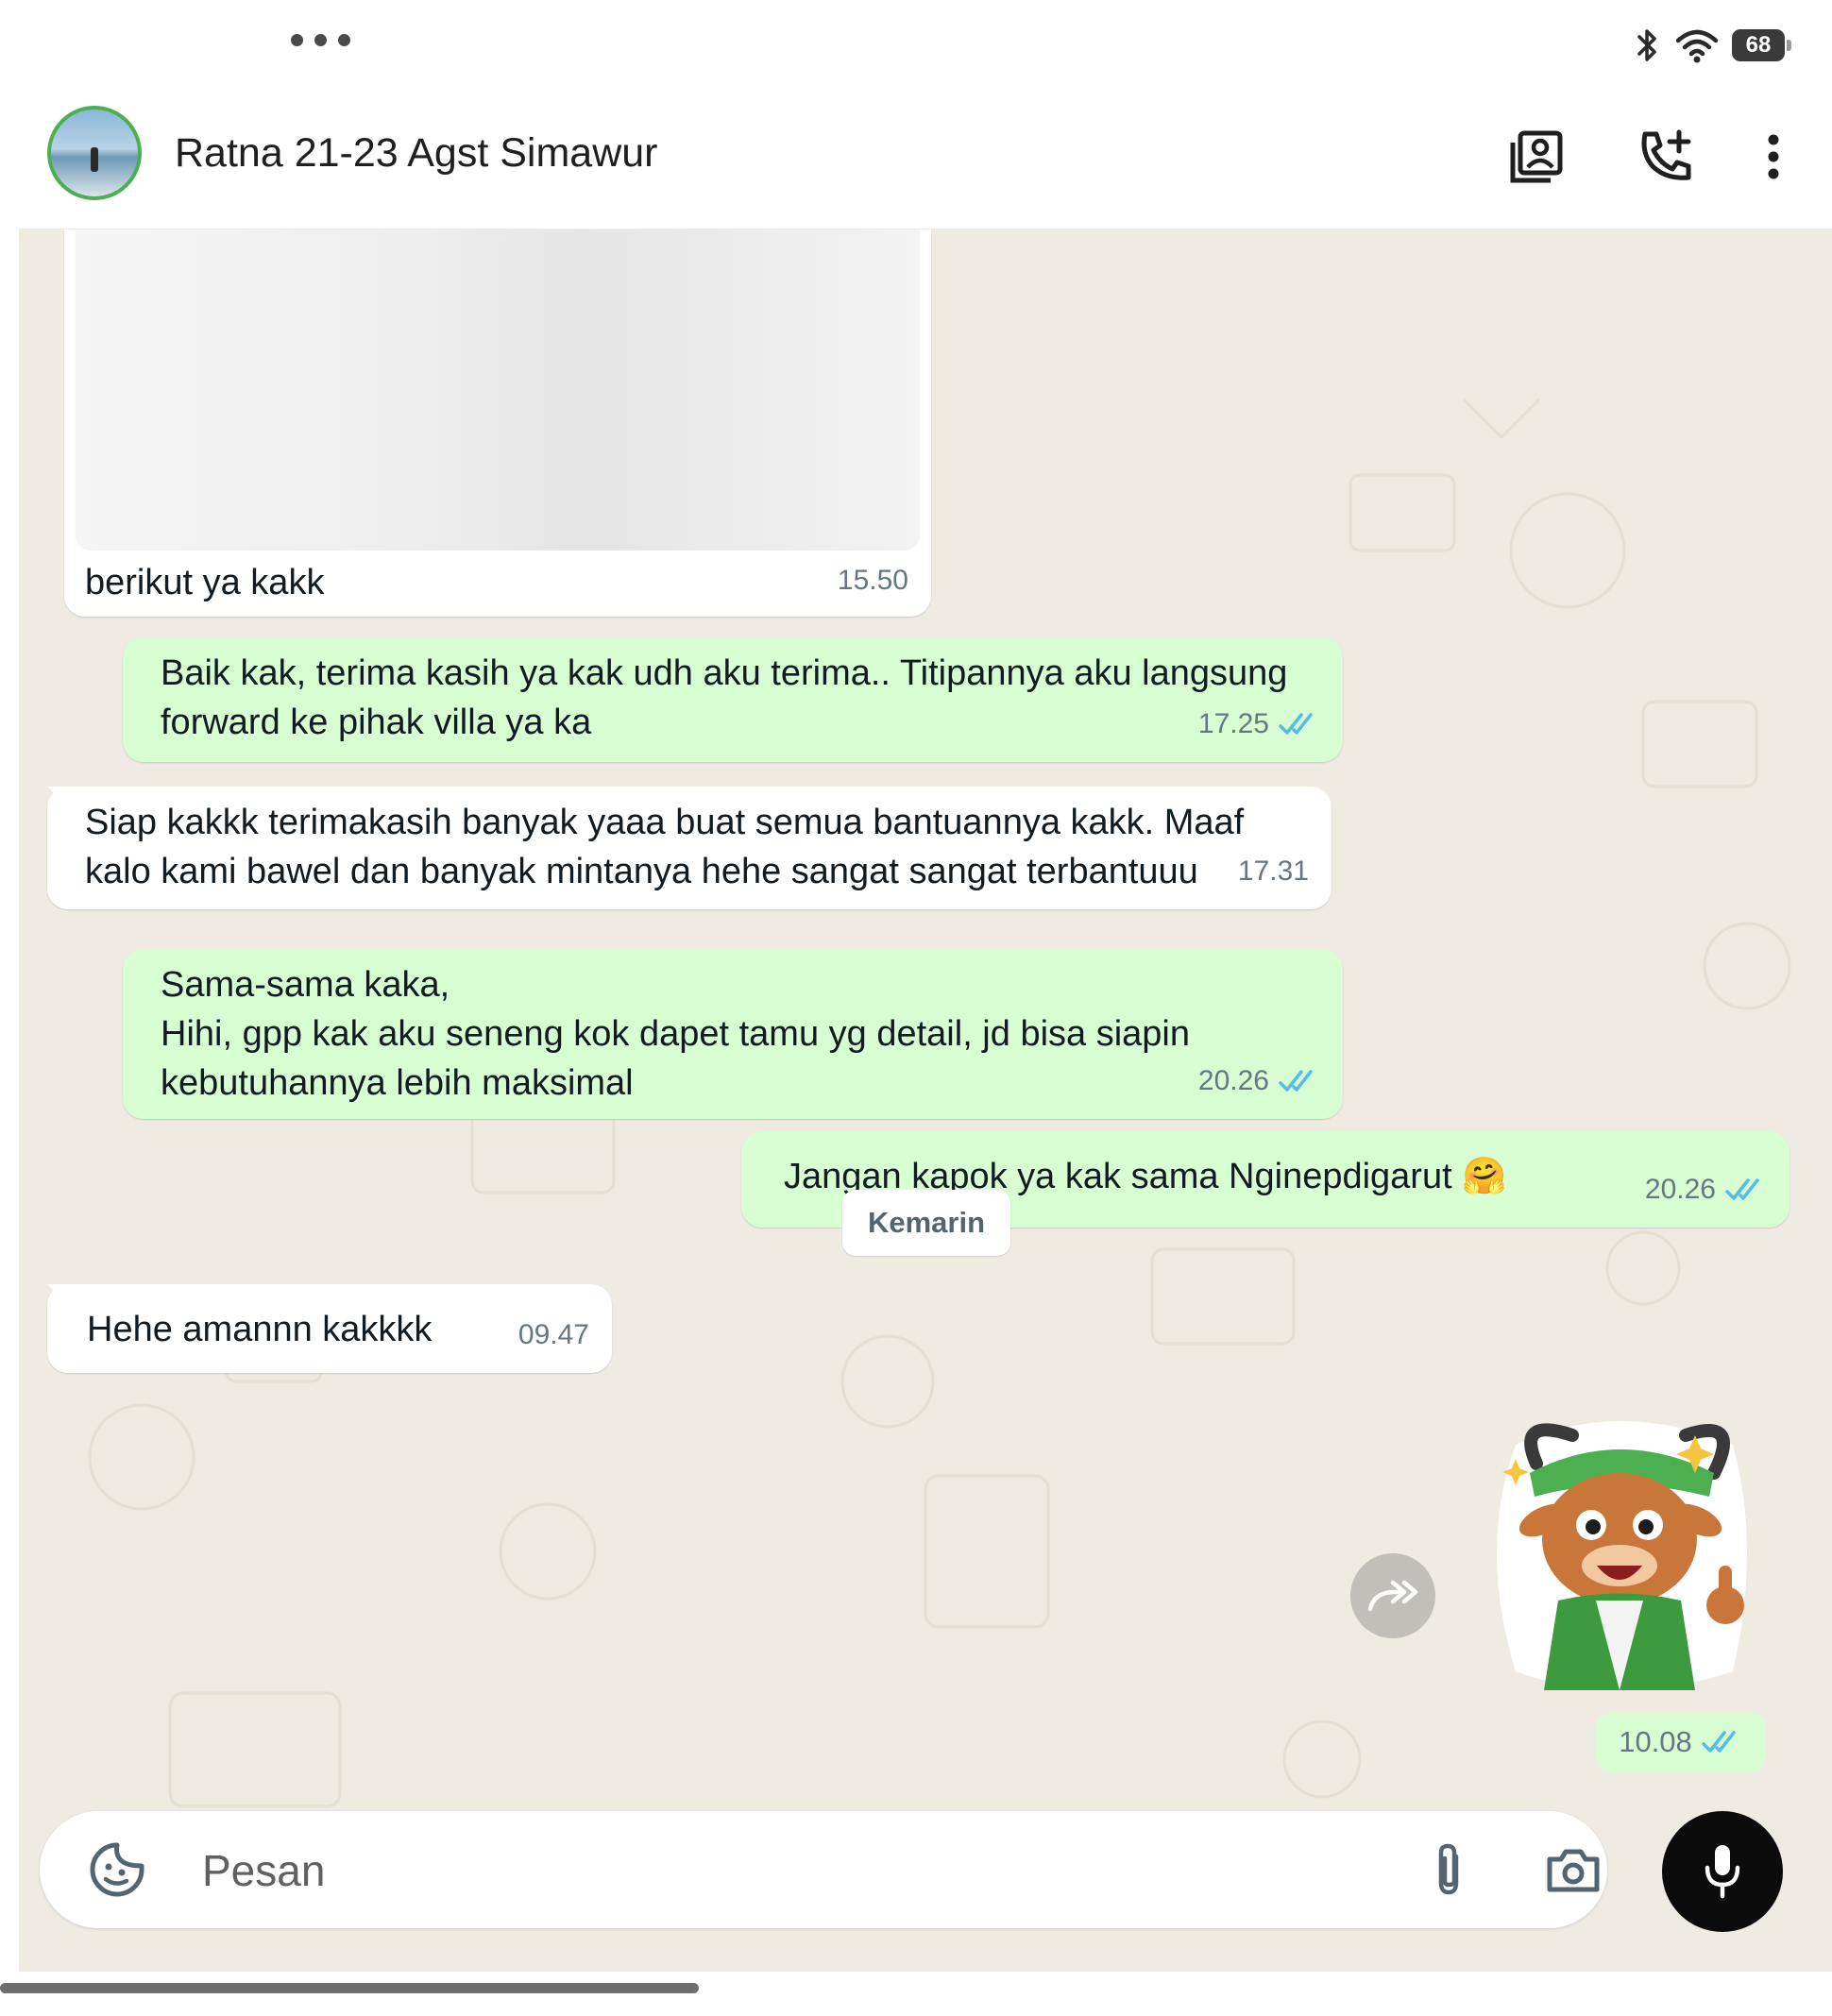 The width and height of the screenshot is (1832, 2016). What do you see at coordinates (553, 1334) in the screenshot?
I see `message-time: 09.47` at bounding box center [553, 1334].